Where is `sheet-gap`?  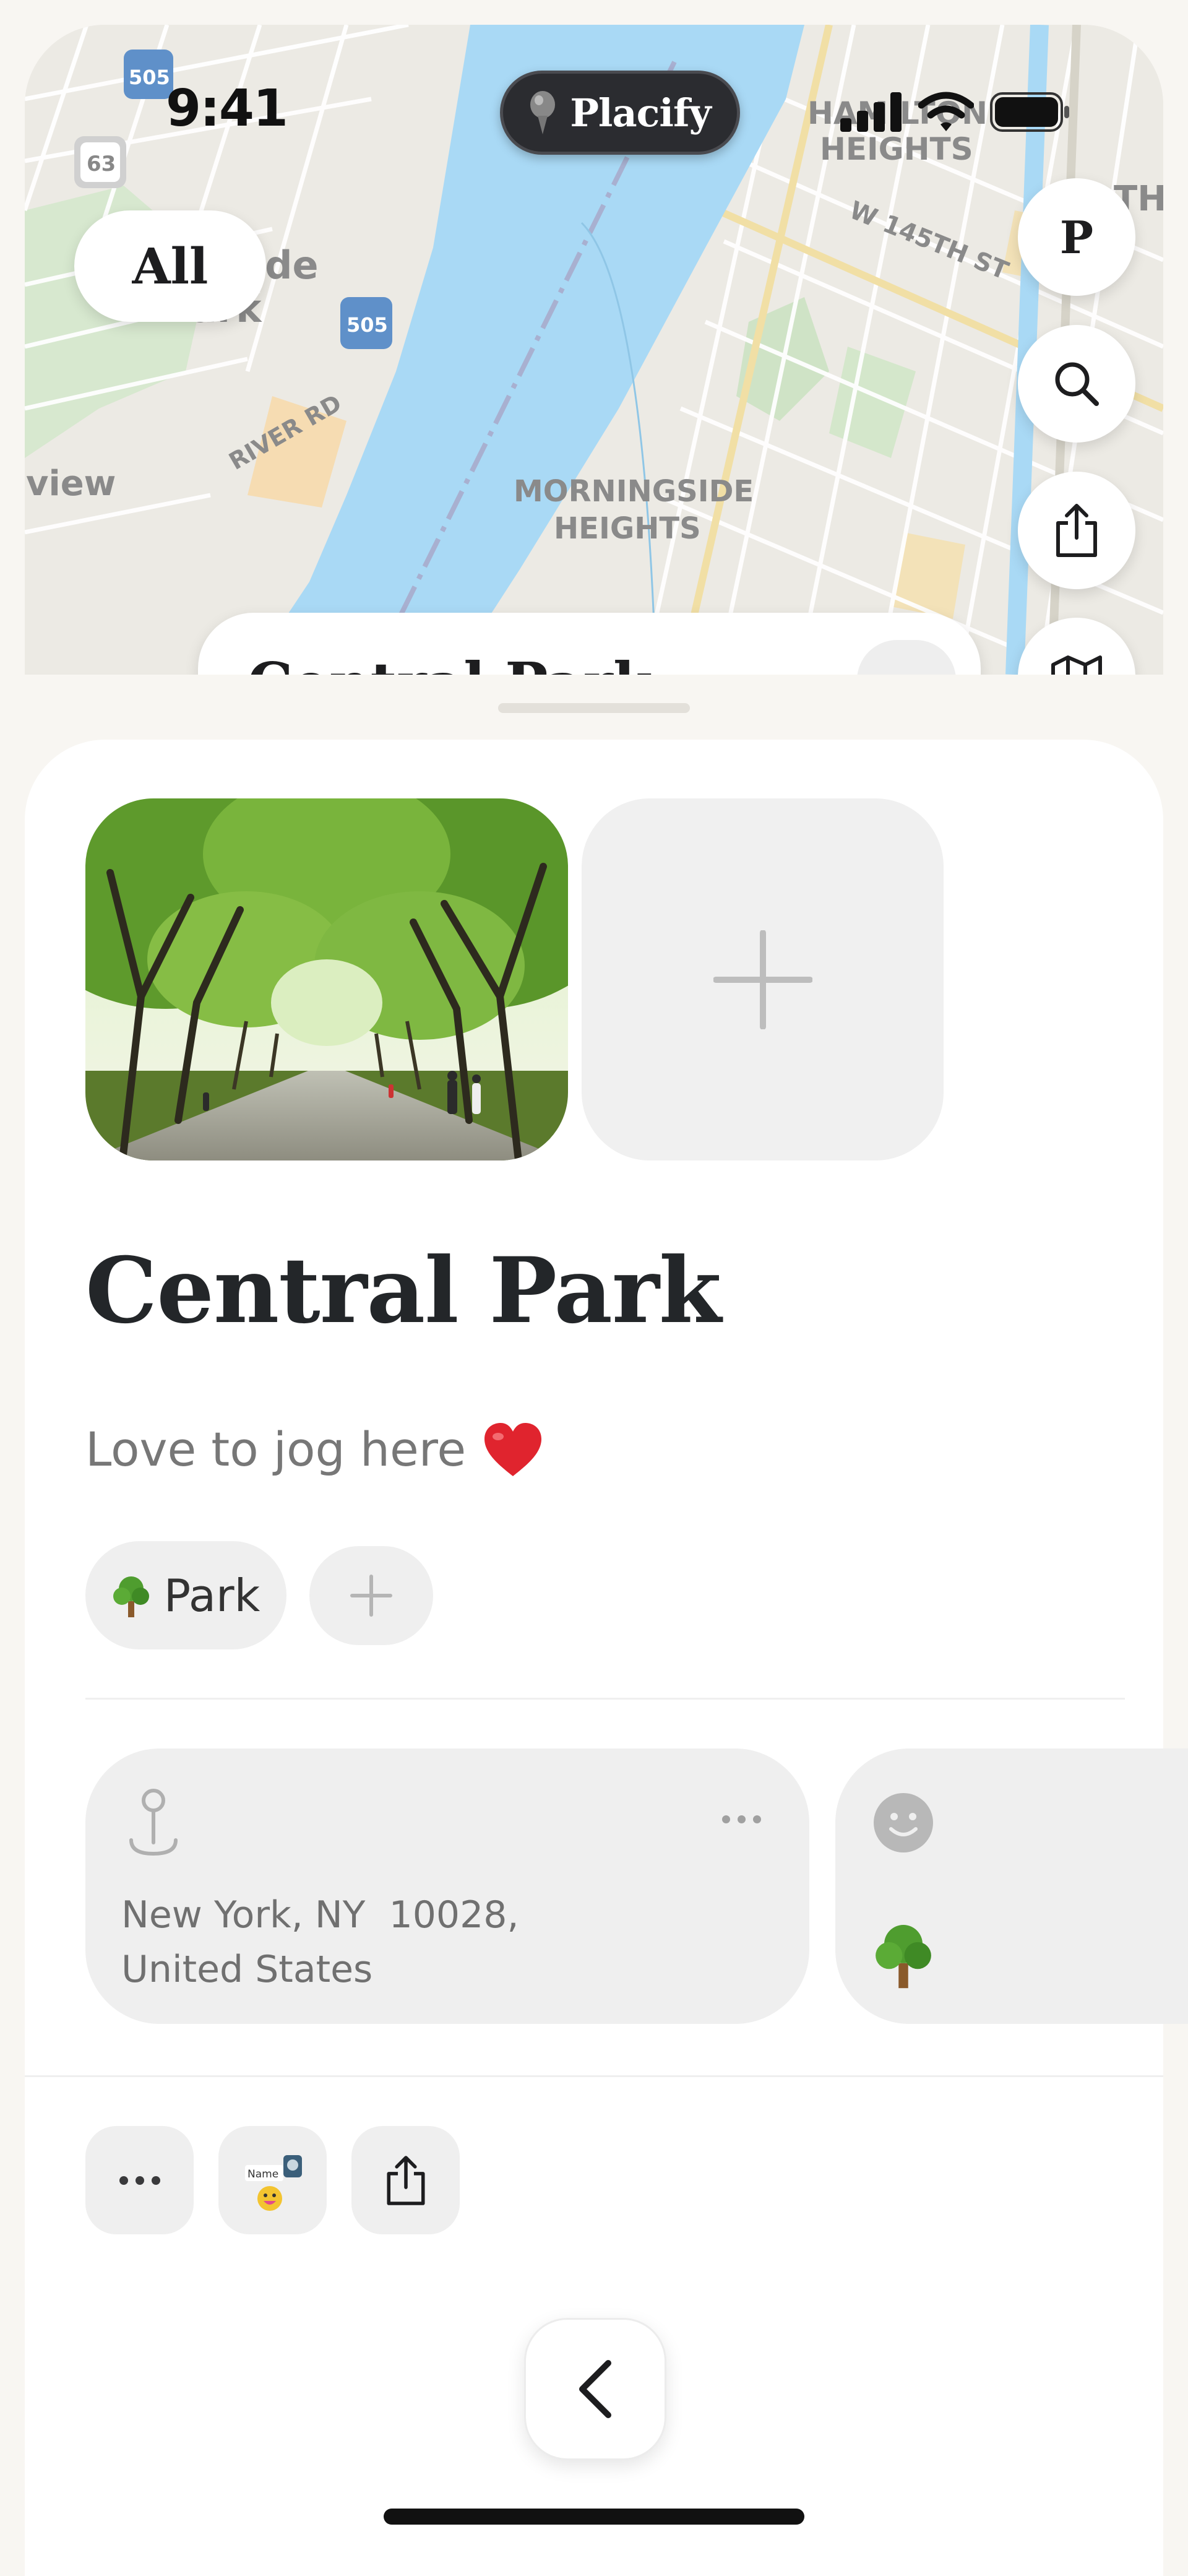
sheet-gap is located at coordinates (594, 699).